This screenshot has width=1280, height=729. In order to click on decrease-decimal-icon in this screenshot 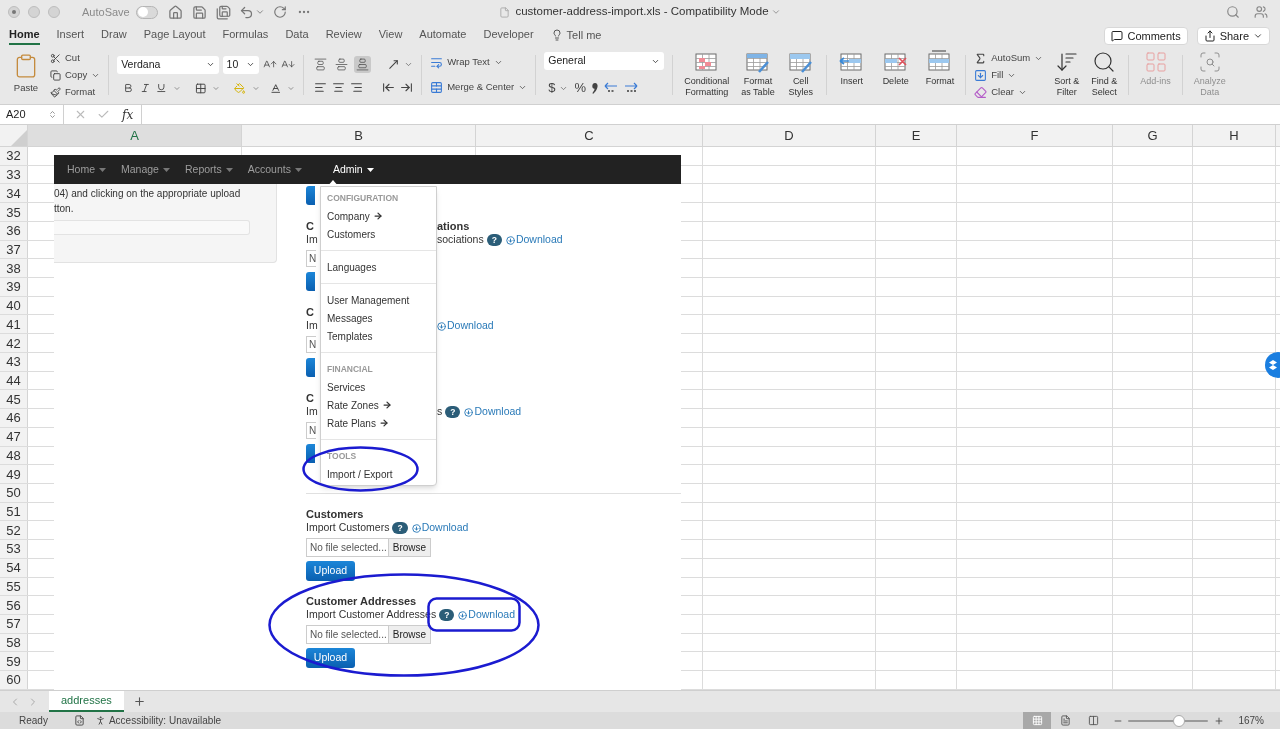, I will do `click(611, 88)`.